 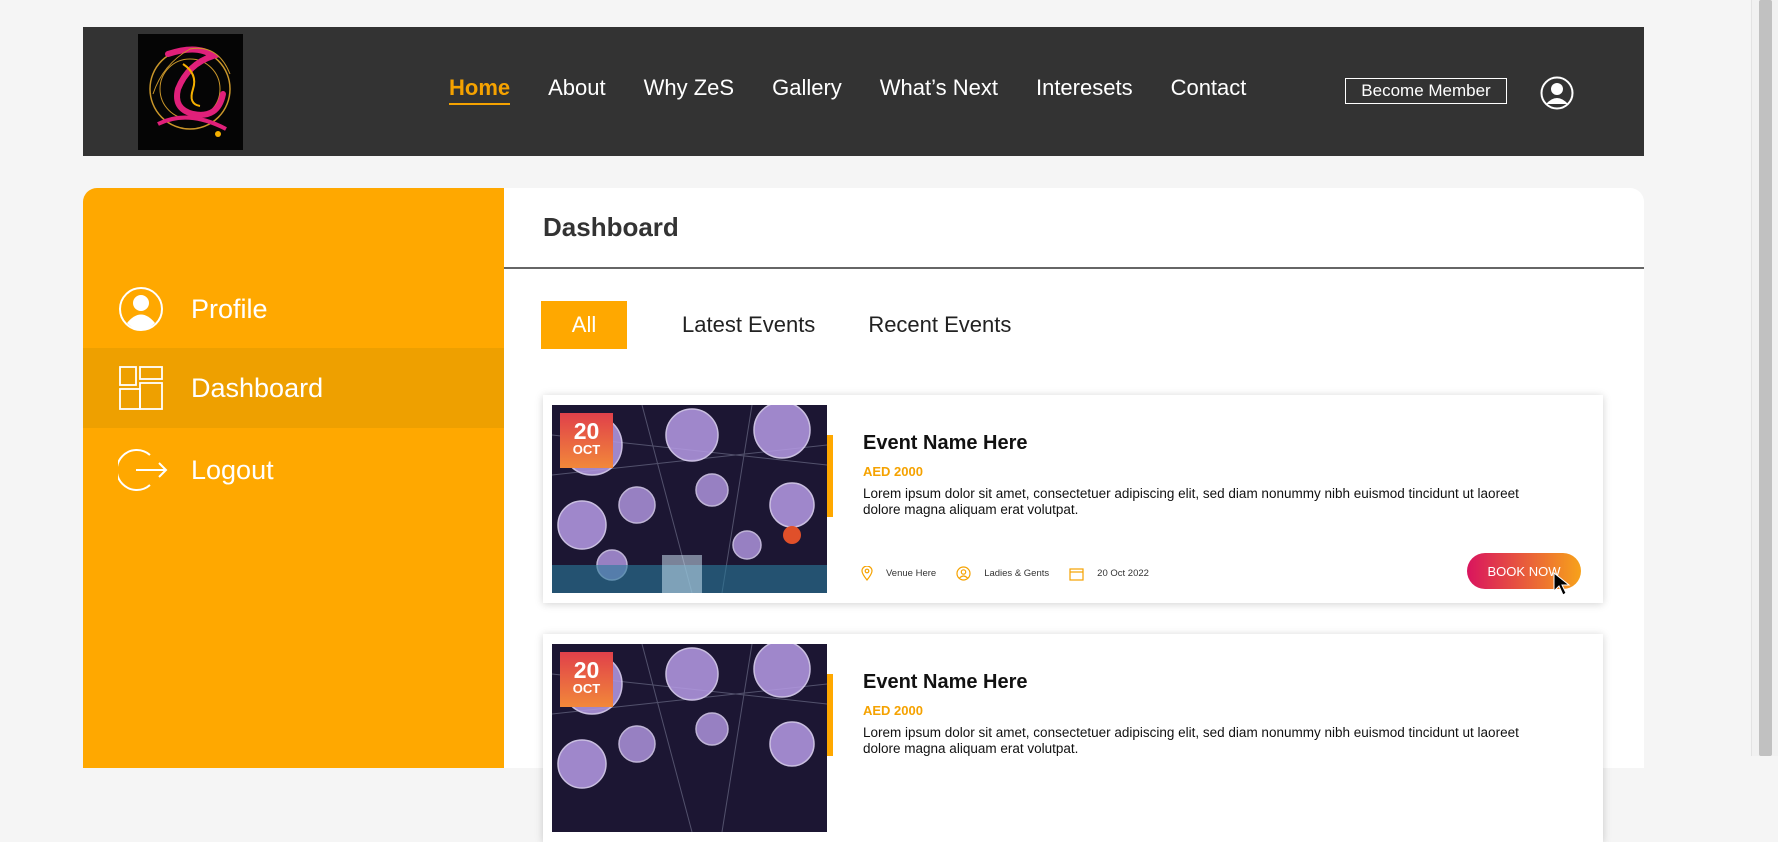 I want to click on sidebar-item-dashboard: Dashboard, so click(x=293, y=388).